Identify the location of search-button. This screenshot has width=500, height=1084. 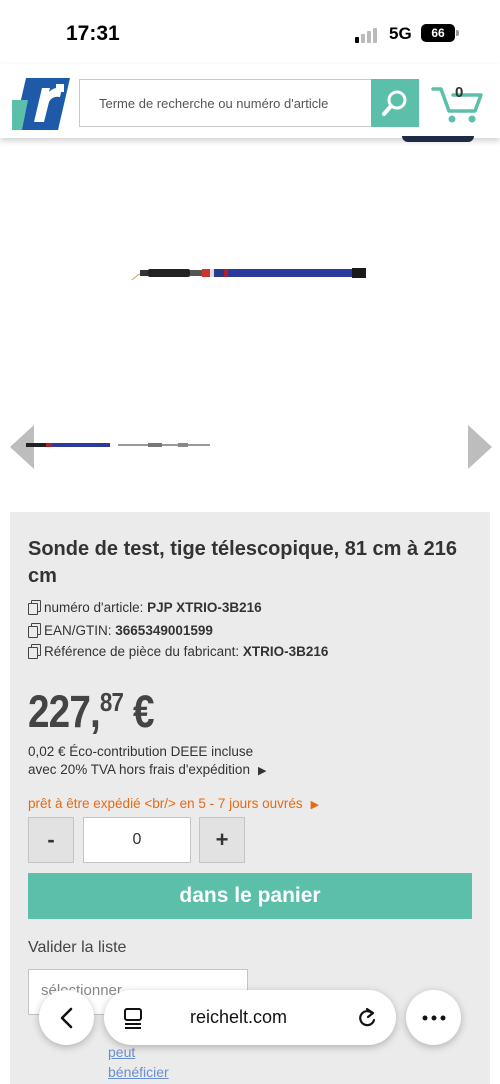
(395, 103).